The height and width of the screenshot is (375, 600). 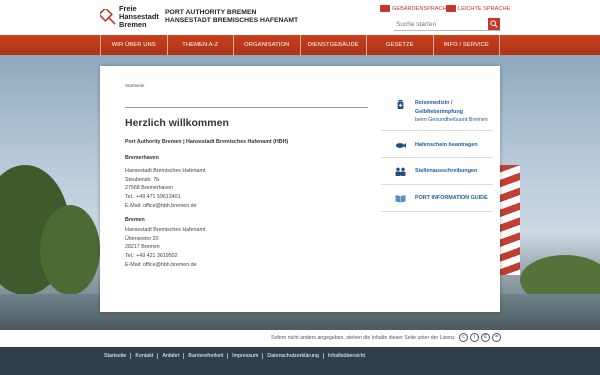 What do you see at coordinates (480, 337) in the screenshot?
I see `license-icons: c i € =` at bounding box center [480, 337].